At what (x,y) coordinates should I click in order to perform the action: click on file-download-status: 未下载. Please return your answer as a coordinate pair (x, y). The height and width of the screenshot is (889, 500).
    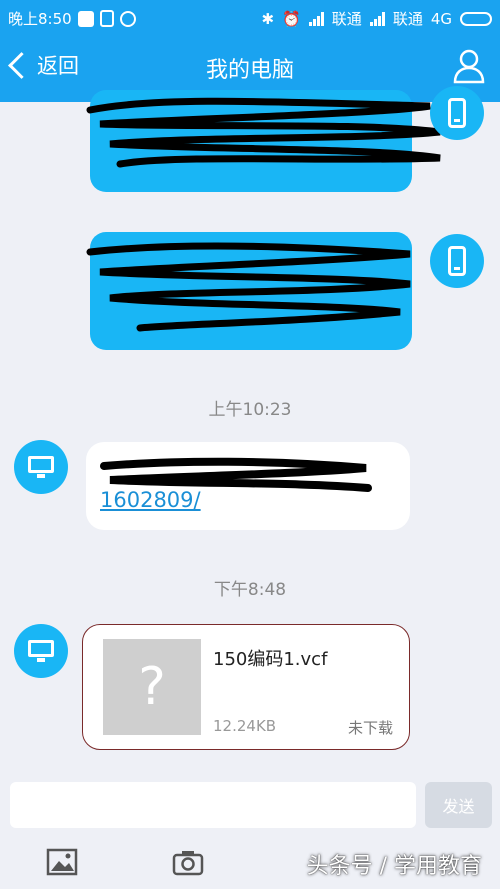
    Looking at the image, I should click on (370, 728).